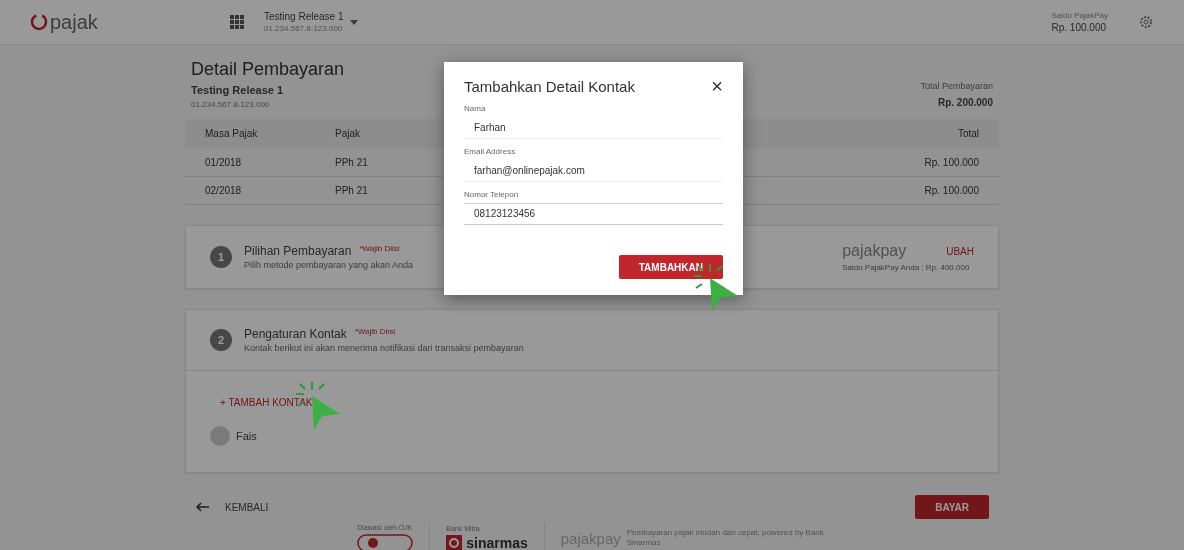 This screenshot has width=1184, height=550. Describe the element at coordinates (39, 22) in the screenshot. I see `logo-icon` at that location.